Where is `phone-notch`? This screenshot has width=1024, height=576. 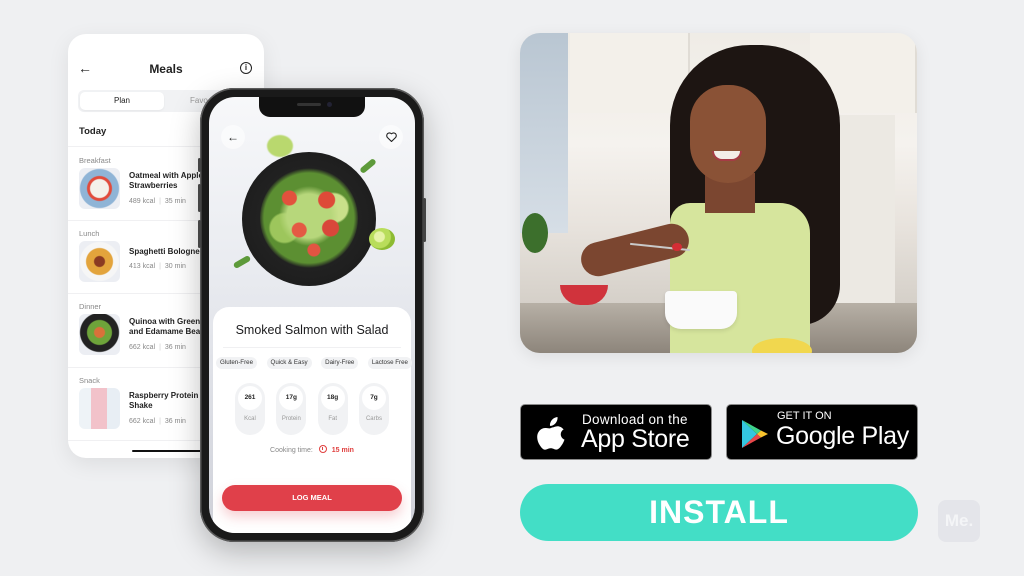 phone-notch is located at coordinates (312, 107).